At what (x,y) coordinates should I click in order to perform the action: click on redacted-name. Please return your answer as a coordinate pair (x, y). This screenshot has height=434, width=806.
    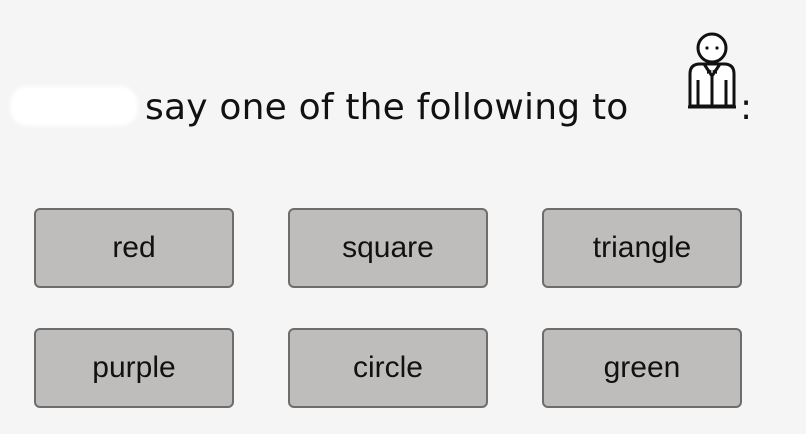
    Looking at the image, I should click on (74, 106).